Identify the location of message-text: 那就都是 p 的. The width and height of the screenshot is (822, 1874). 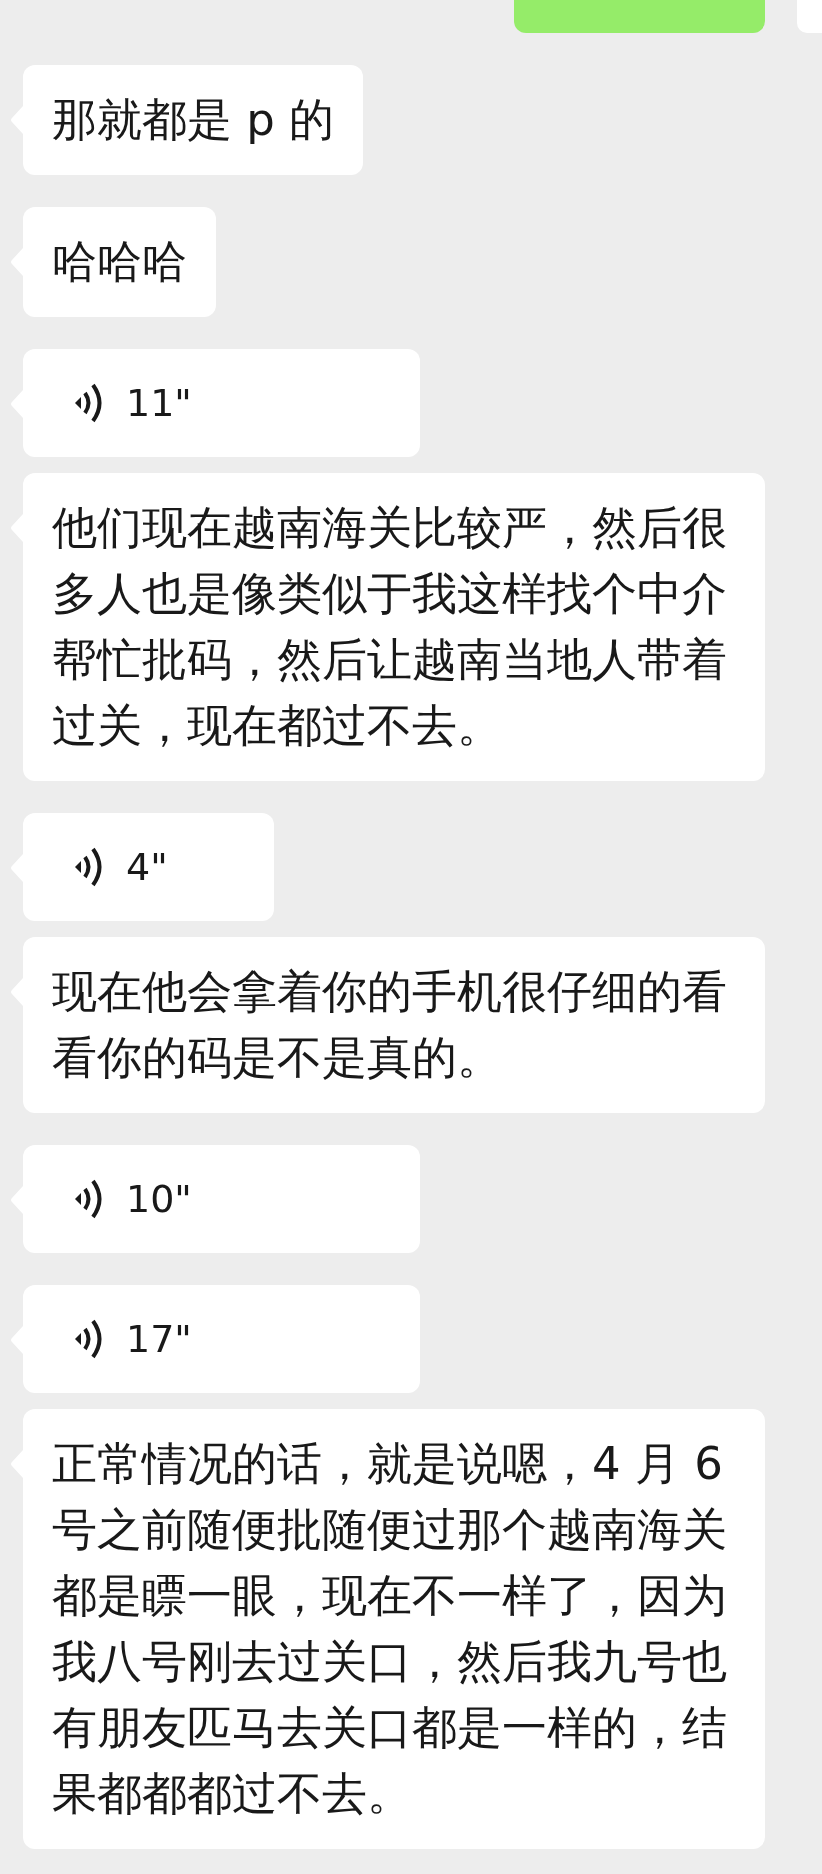
(193, 120).